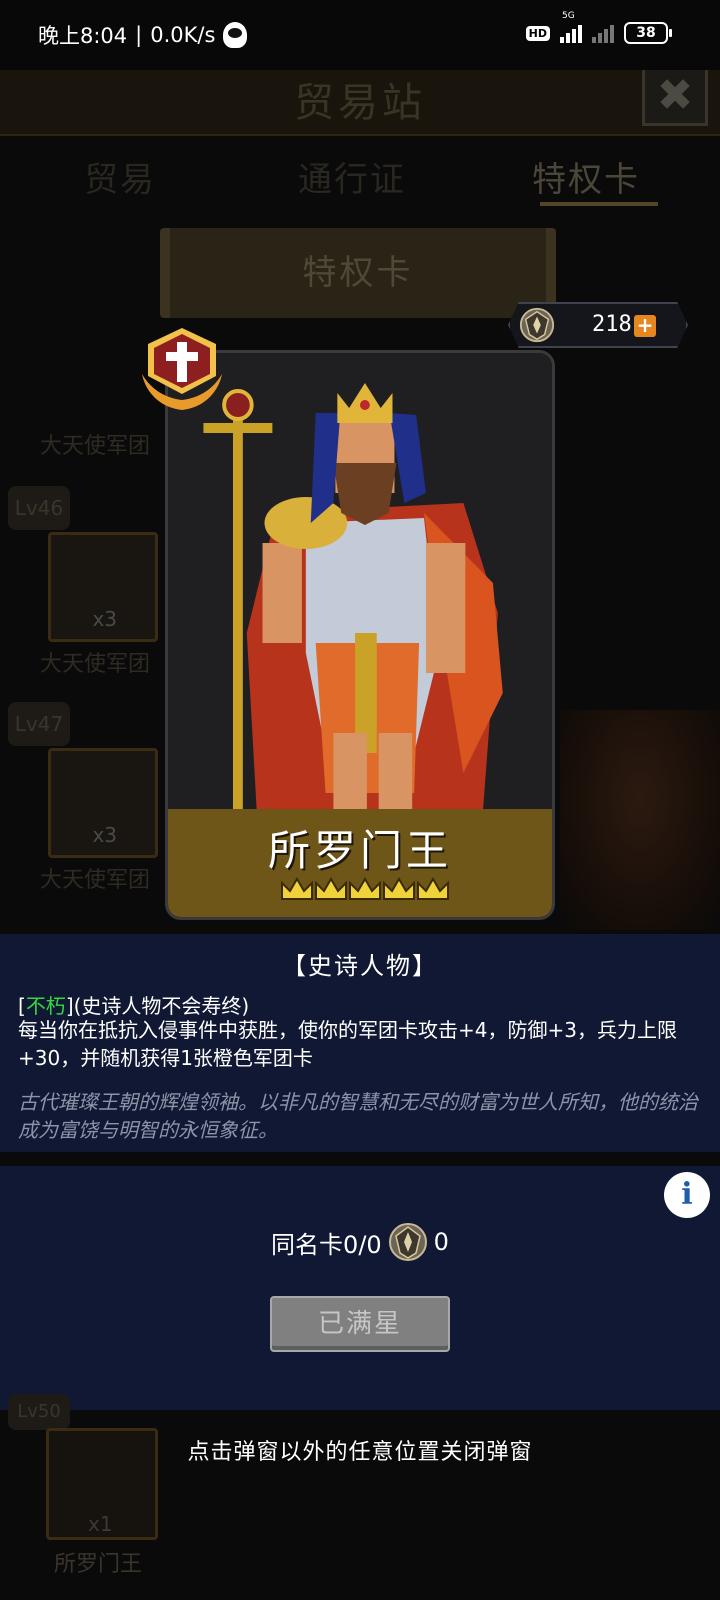 This screenshot has width=720, height=1600. Describe the element at coordinates (360, 1324) in the screenshot. I see `maxed-star-button: 已满星` at that location.